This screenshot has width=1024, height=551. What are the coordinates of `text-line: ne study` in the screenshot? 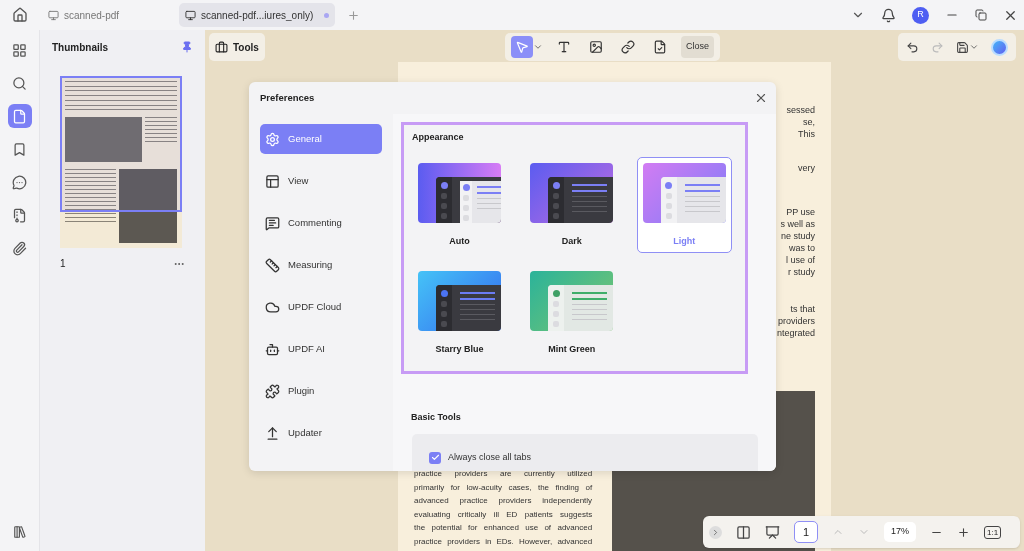 It's located at (797, 236).